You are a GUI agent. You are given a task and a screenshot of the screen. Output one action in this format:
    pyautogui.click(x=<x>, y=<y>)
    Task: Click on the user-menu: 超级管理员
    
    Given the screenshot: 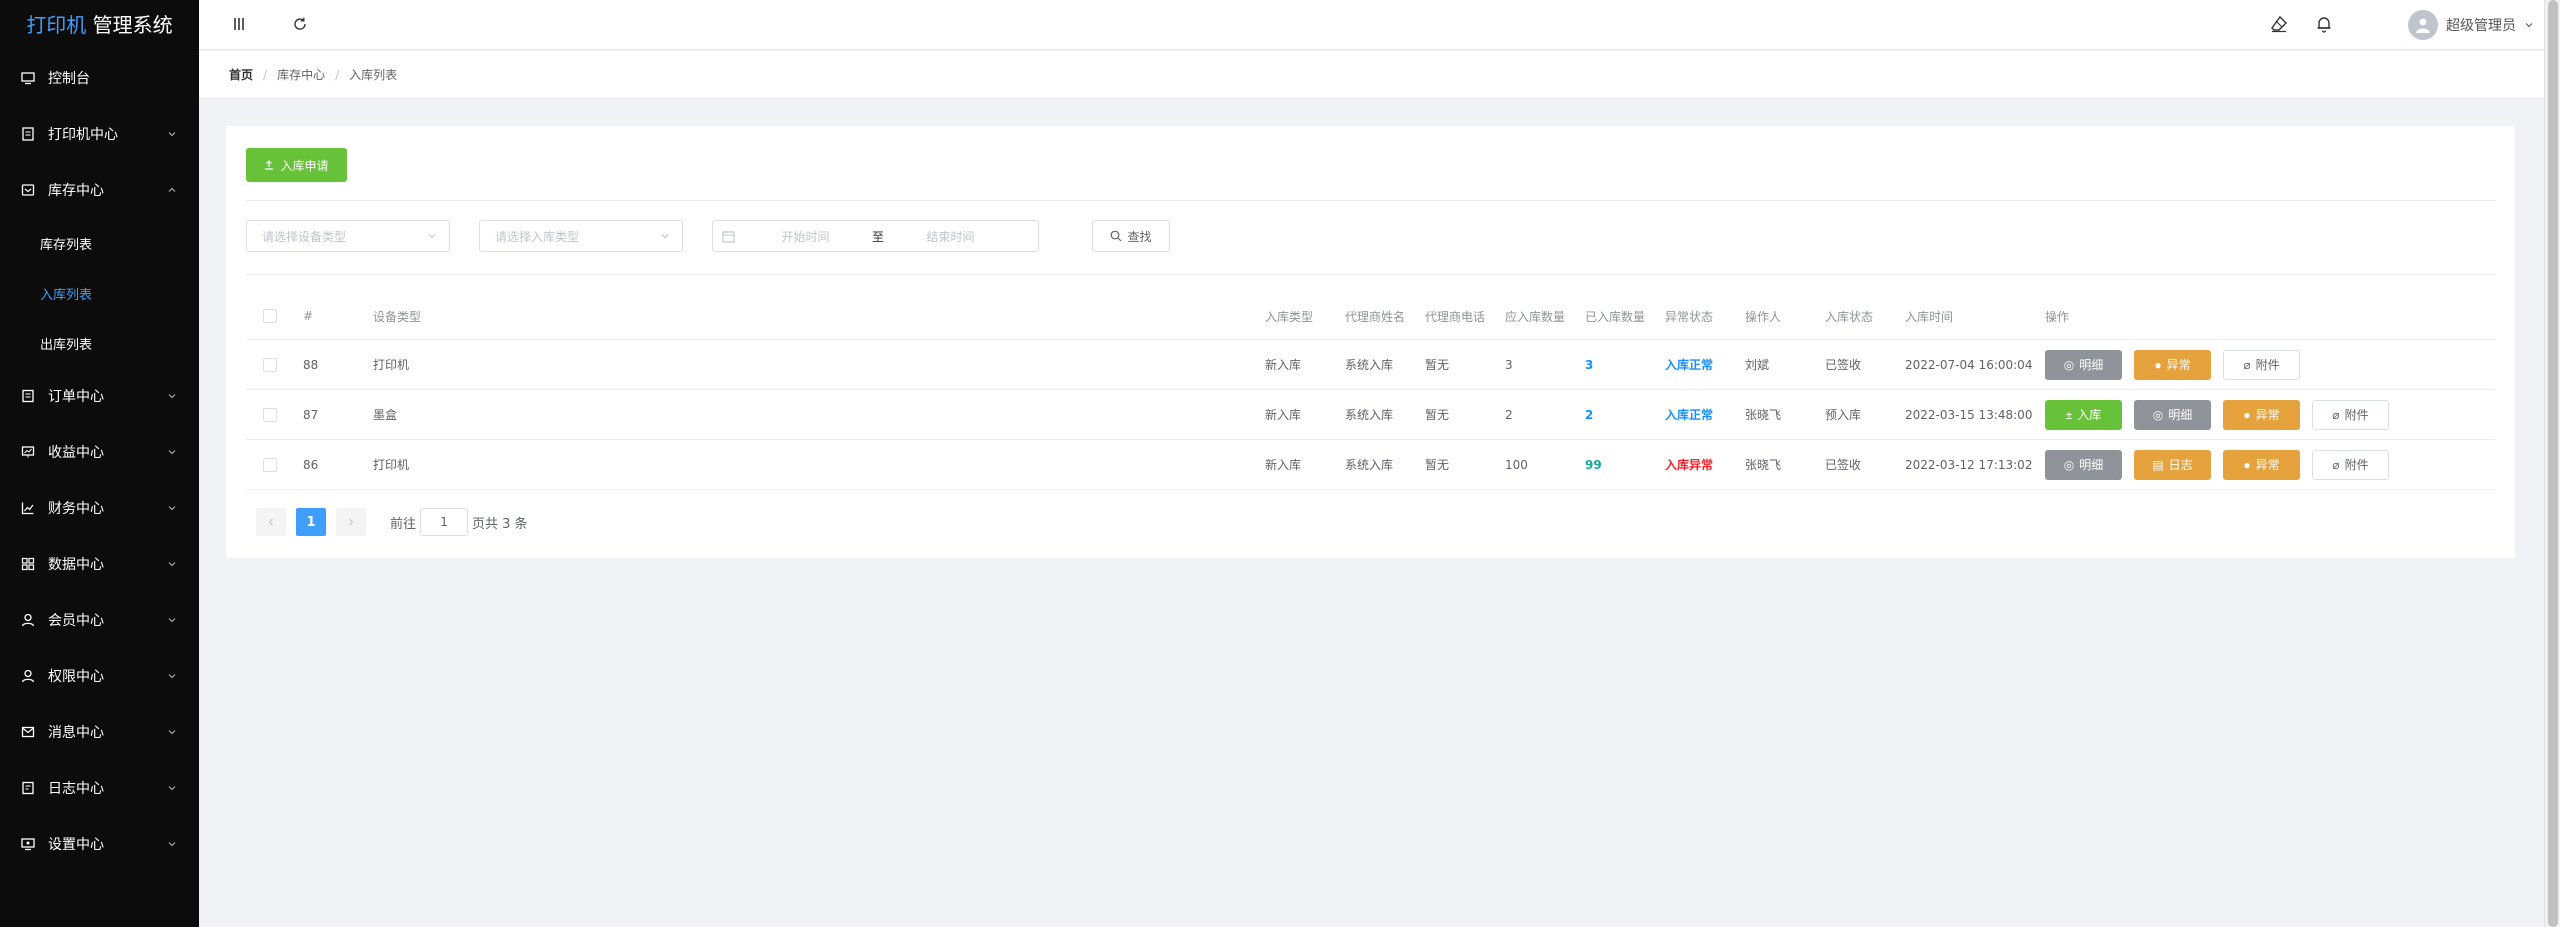 What is the action you would take?
    pyautogui.click(x=2471, y=25)
    